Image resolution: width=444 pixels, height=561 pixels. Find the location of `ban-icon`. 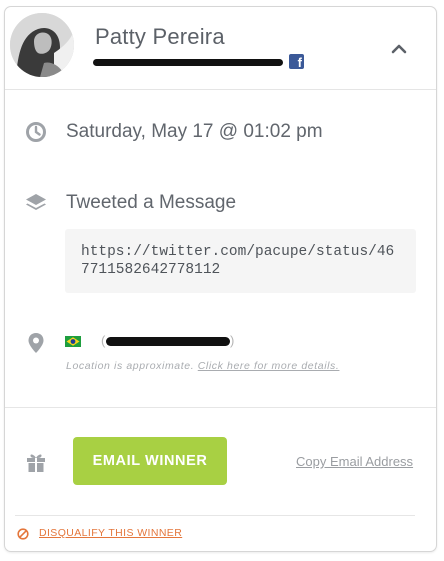

ban-icon is located at coordinates (23, 533).